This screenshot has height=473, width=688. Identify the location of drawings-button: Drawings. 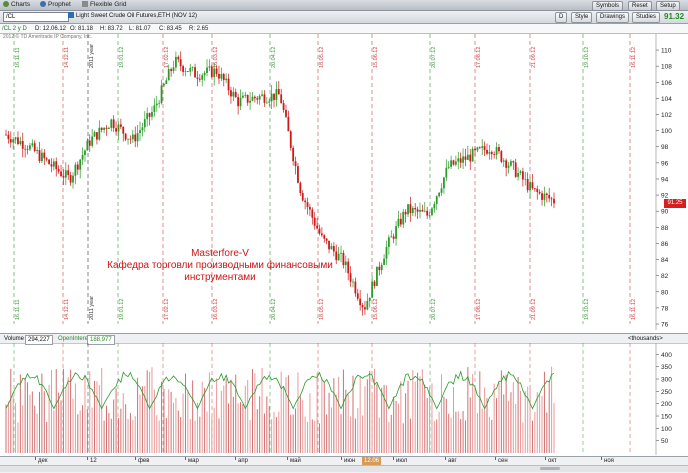
(613, 17).